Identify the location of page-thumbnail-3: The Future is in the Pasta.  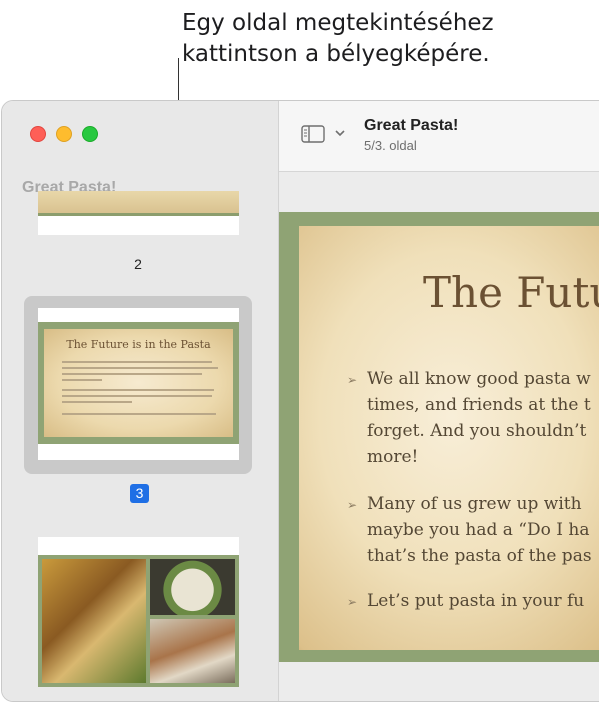
(138, 384).